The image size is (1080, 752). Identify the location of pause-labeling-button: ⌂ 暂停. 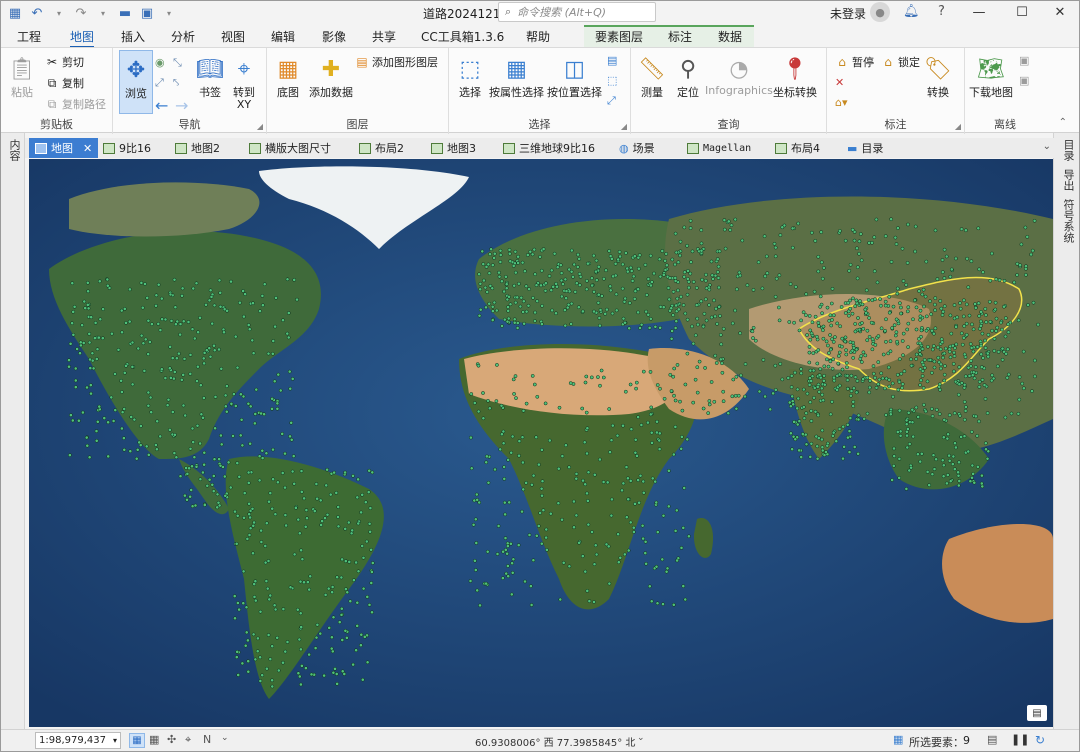
(854, 62).